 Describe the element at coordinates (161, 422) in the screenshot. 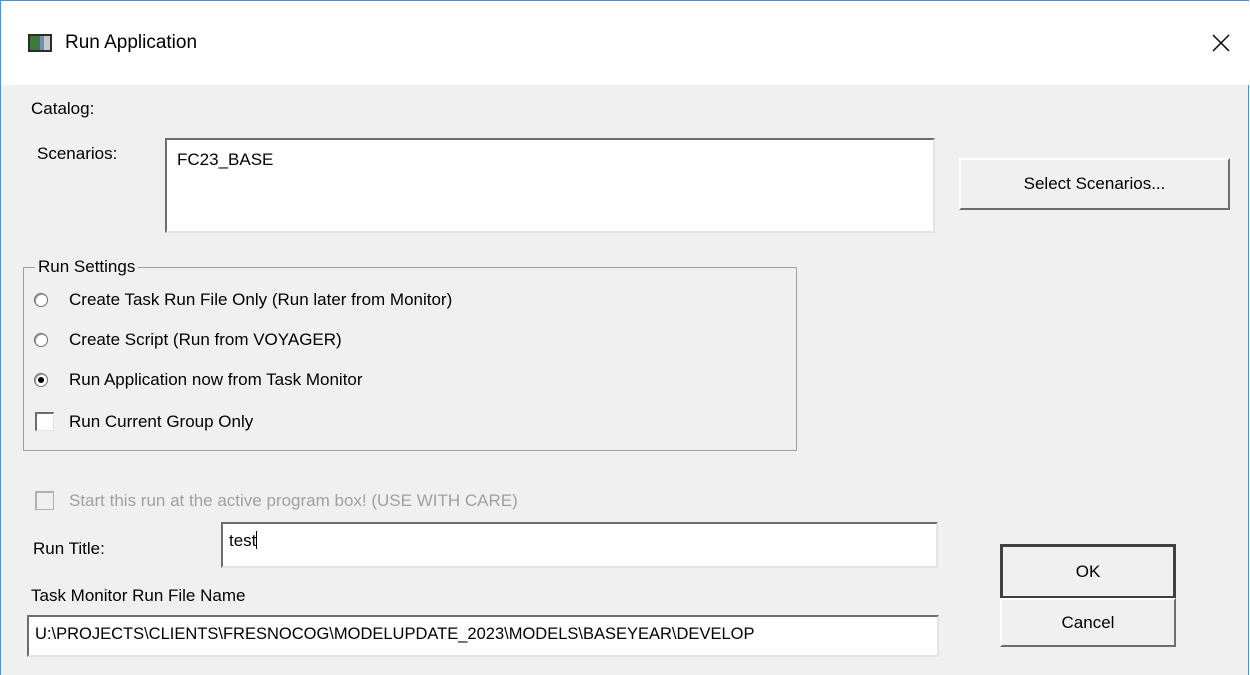

I see `checkbox-run-current-group-only-label: Run Current Group Only` at that location.